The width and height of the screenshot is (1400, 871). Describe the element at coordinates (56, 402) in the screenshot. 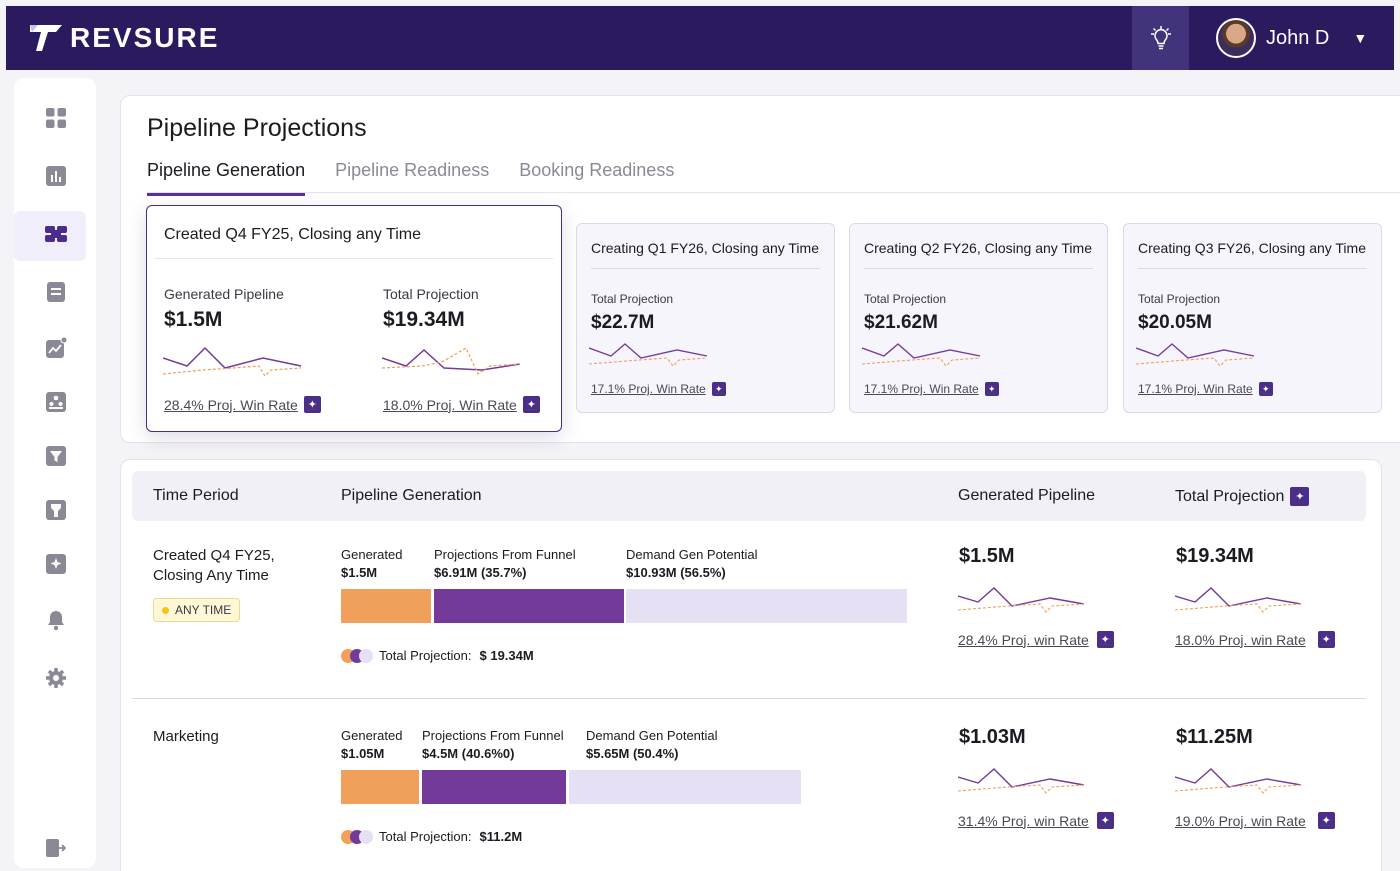

I see `accounts-icon` at that location.